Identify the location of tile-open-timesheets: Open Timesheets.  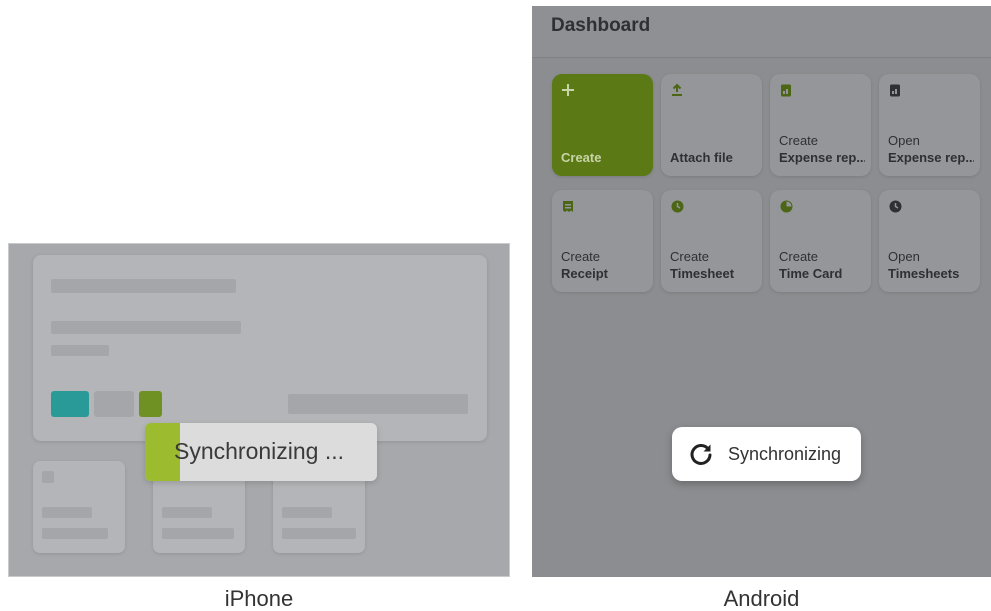
(929, 241).